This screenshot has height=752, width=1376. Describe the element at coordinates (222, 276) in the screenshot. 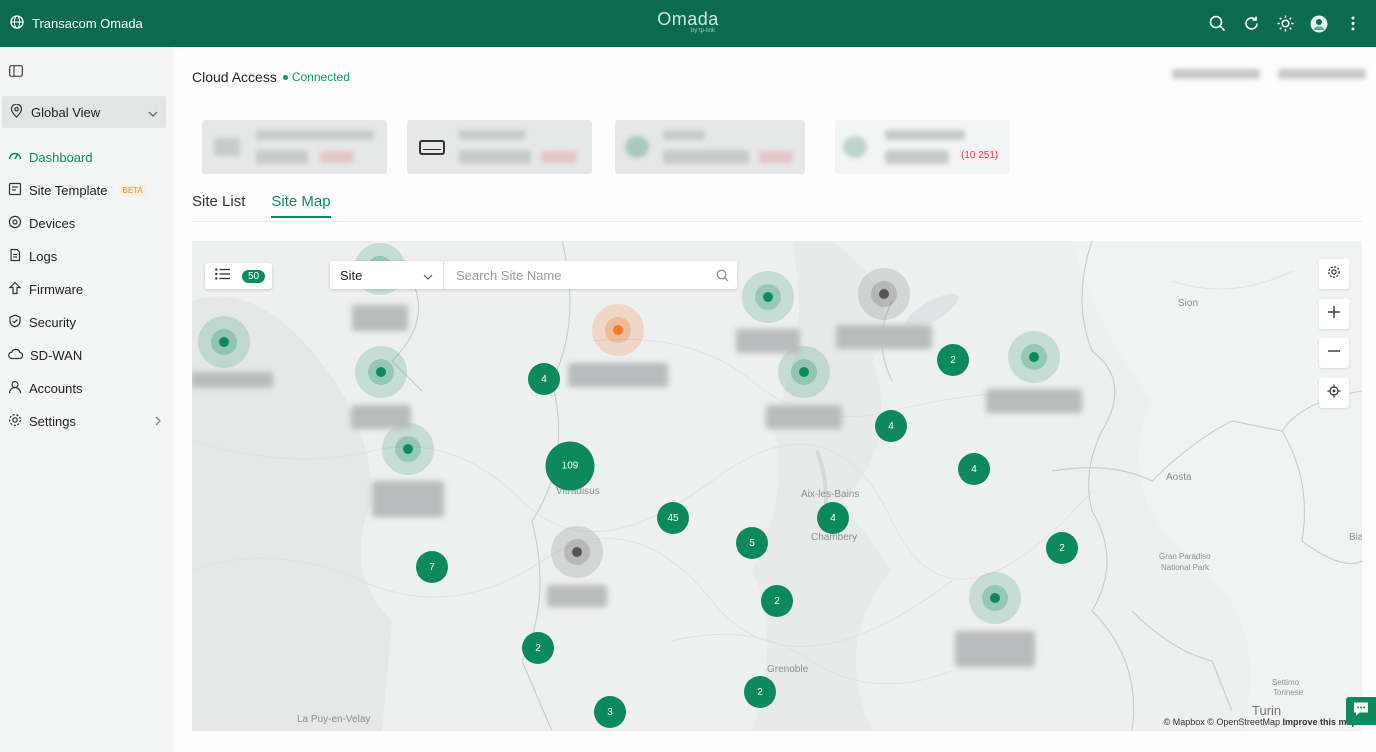

I see `list-icon` at that location.